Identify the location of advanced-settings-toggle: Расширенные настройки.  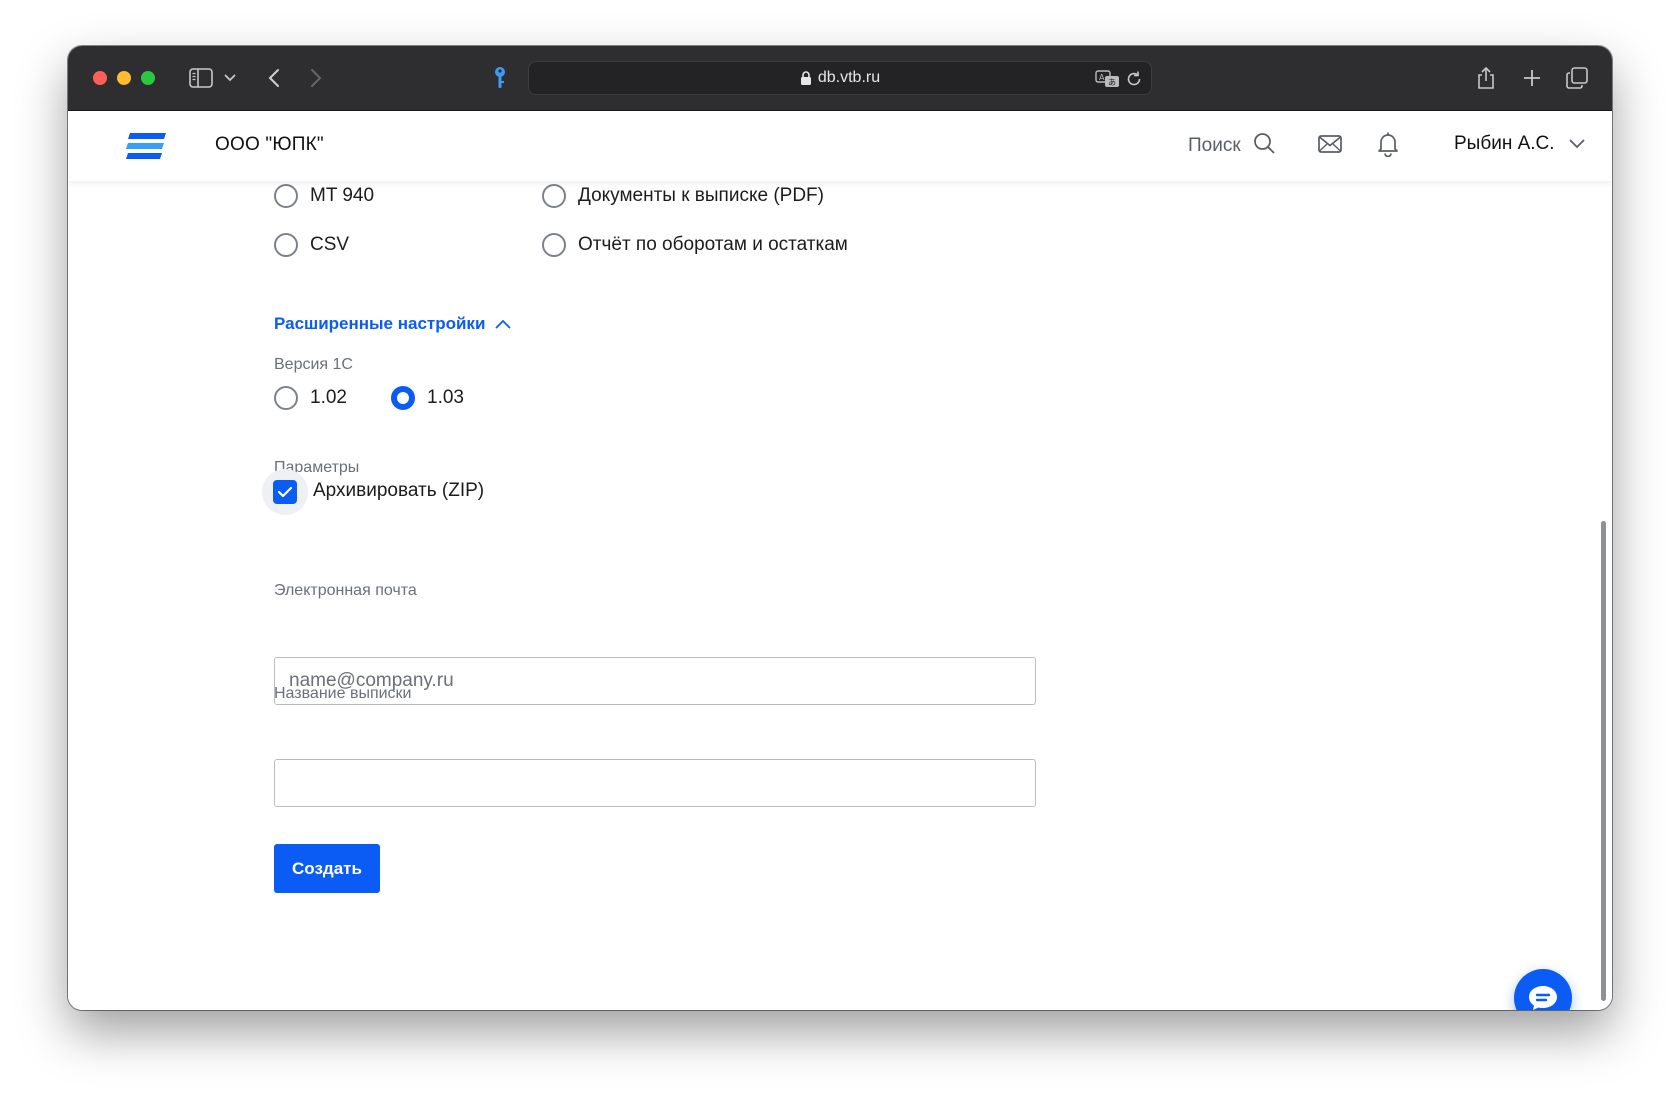
(392, 324).